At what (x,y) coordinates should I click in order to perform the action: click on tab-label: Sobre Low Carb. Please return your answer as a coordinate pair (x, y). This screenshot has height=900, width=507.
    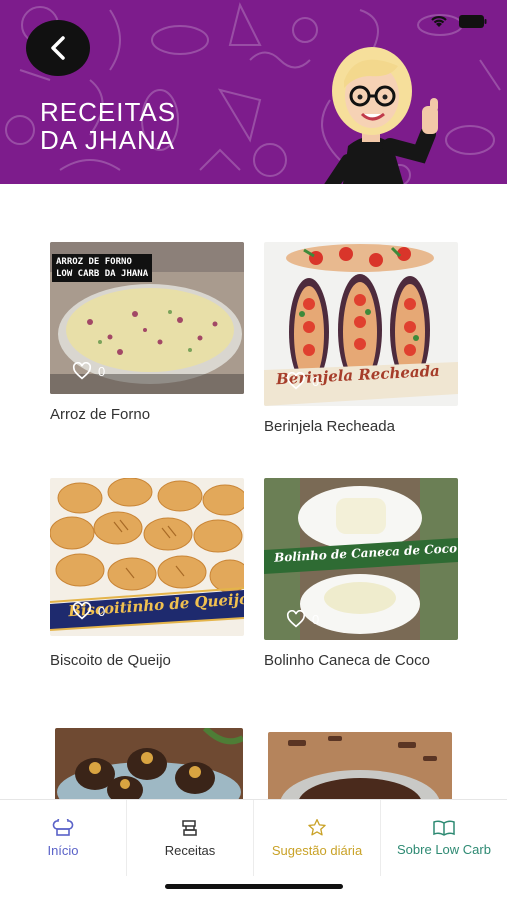
    Looking at the image, I should click on (444, 849).